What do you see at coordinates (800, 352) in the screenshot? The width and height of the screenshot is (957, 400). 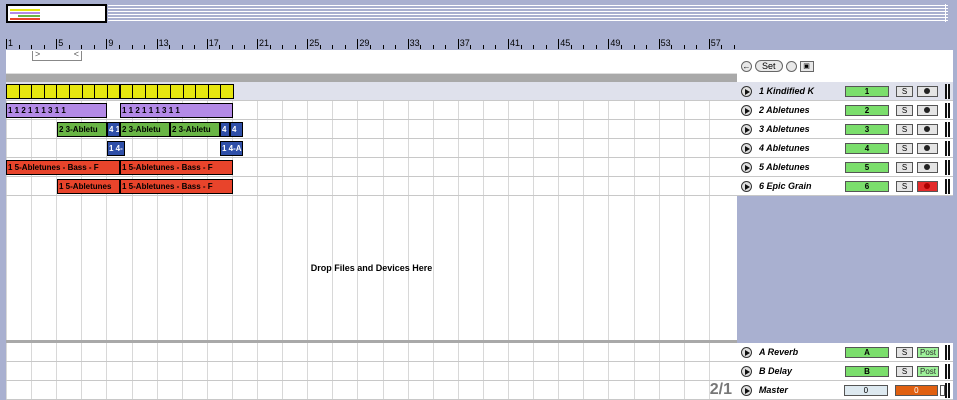 I see `return-track-name: A Reverb` at bounding box center [800, 352].